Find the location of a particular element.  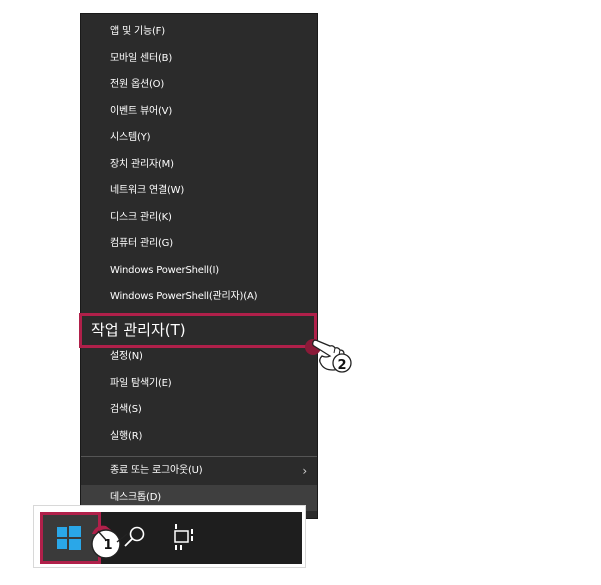

task-view-icon is located at coordinates (184, 537).